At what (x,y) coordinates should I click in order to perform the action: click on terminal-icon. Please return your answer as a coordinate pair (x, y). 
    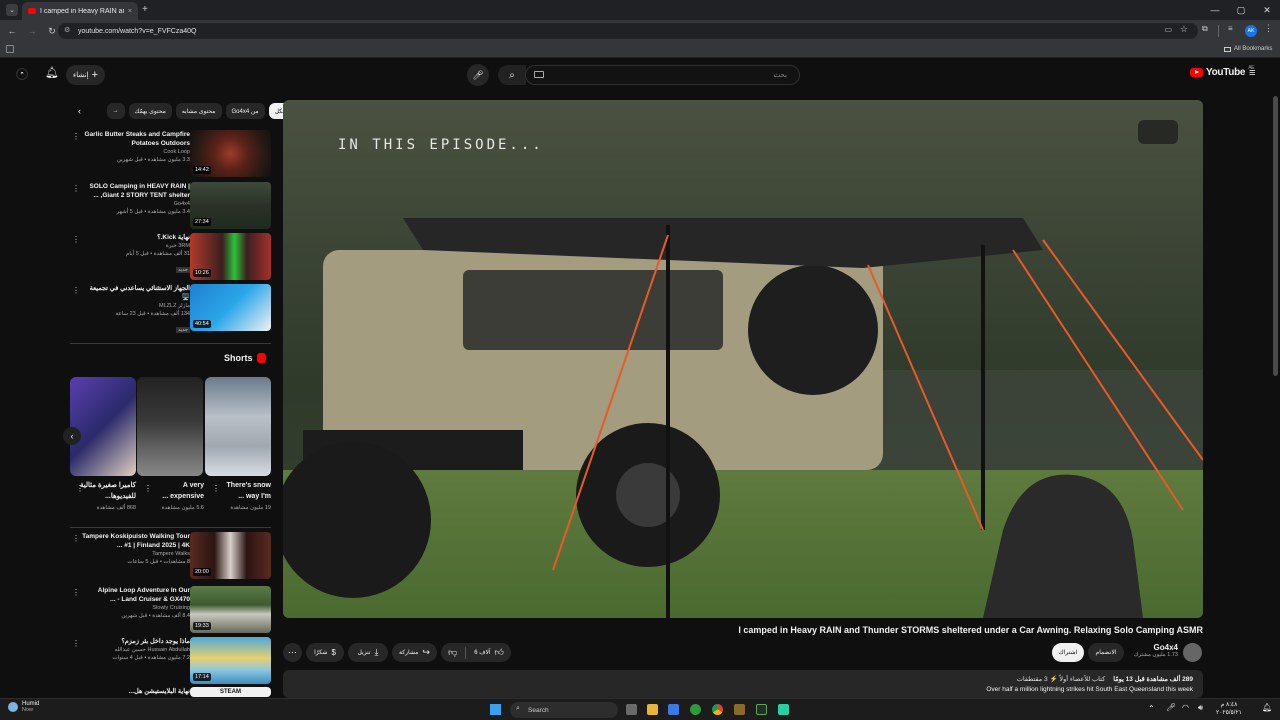
    Looking at the image, I should click on (761, 709).